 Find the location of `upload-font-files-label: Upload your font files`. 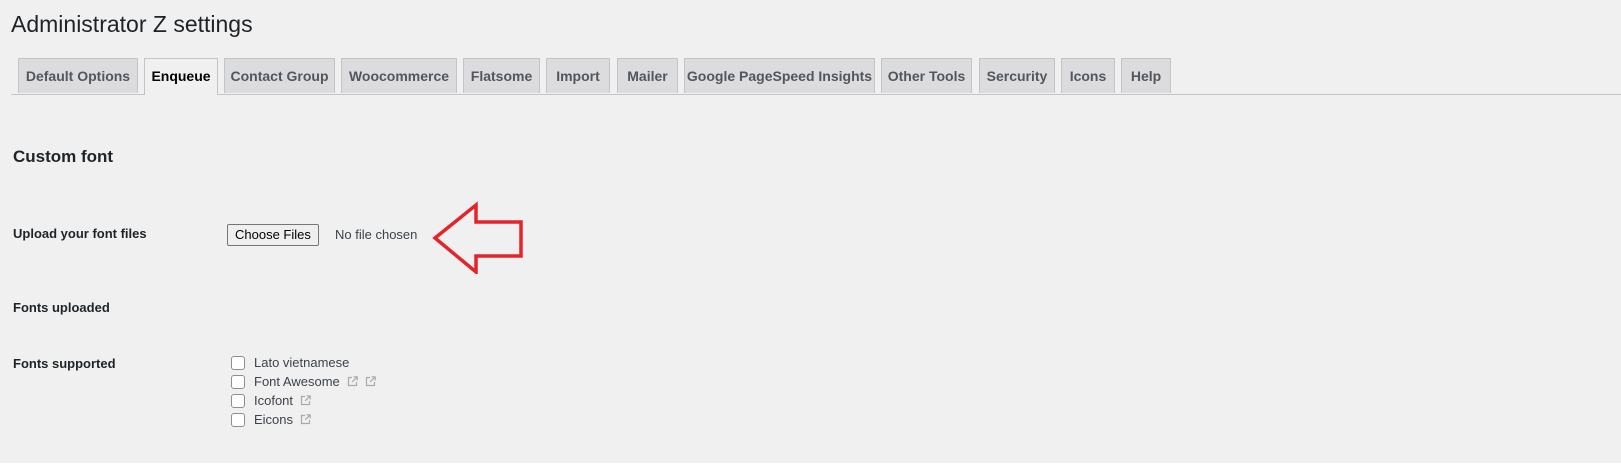

upload-font-files-label: Upload your font files is located at coordinates (80, 233).